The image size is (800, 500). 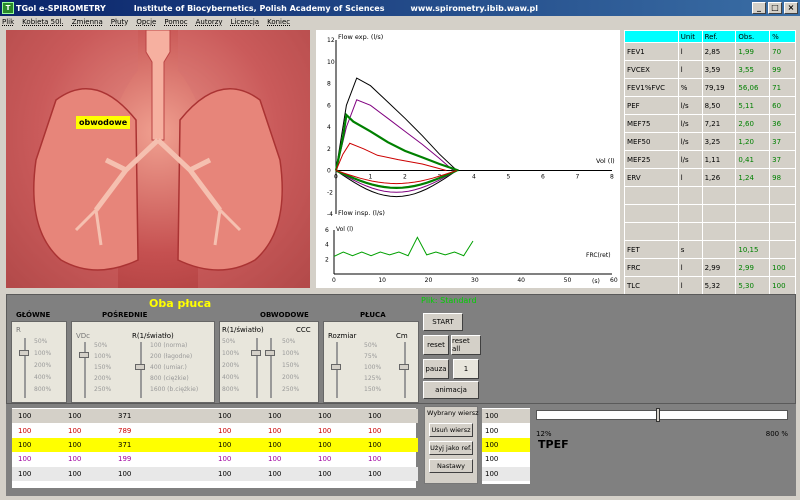 What do you see at coordinates (39, 357) in the screenshot?
I see `group-glowne: GŁÓWNE R 50% 100% 200% 400% 800%` at bounding box center [39, 357].